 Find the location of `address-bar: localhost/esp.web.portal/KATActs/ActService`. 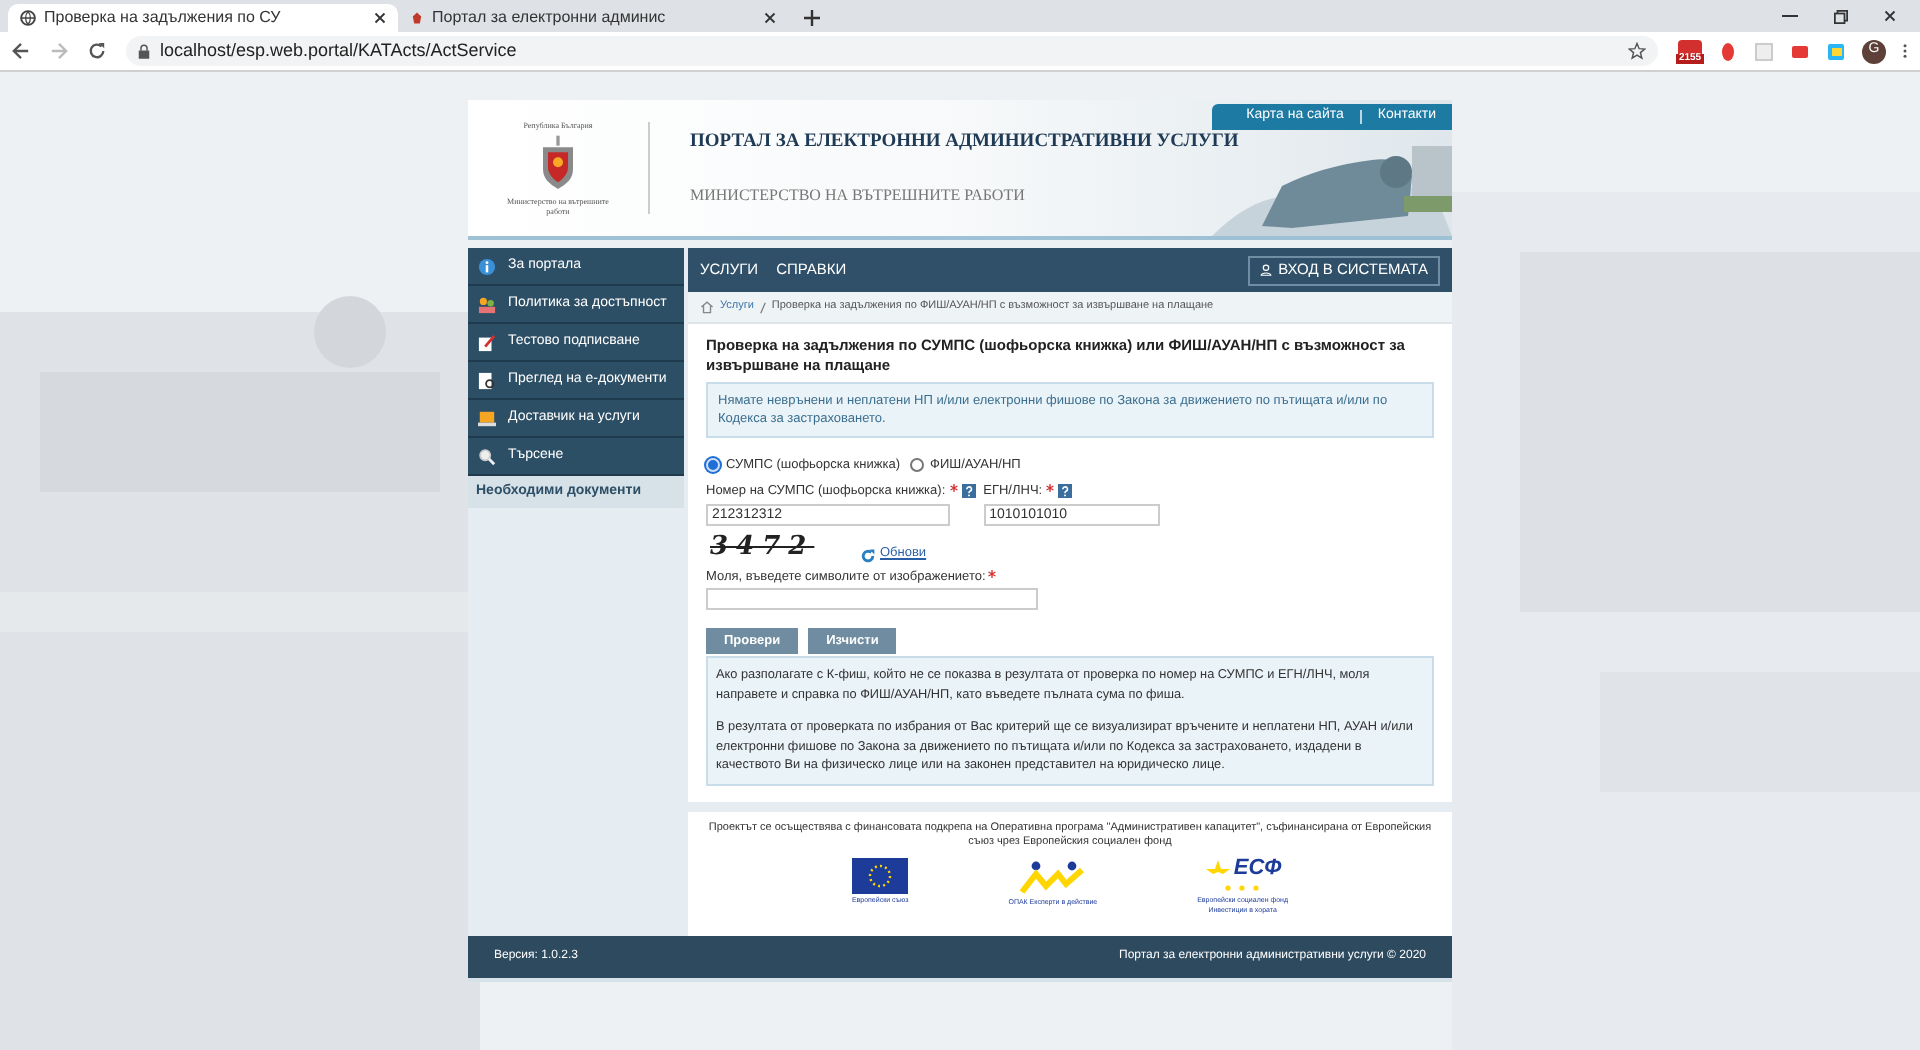

address-bar: localhost/esp.web.portal/KATActs/ActService is located at coordinates (892, 51).